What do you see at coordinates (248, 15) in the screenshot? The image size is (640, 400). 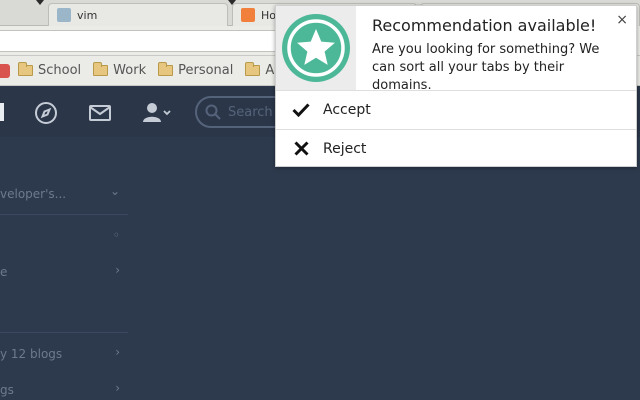 I see `orange-favicon-icon` at bounding box center [248, 15].